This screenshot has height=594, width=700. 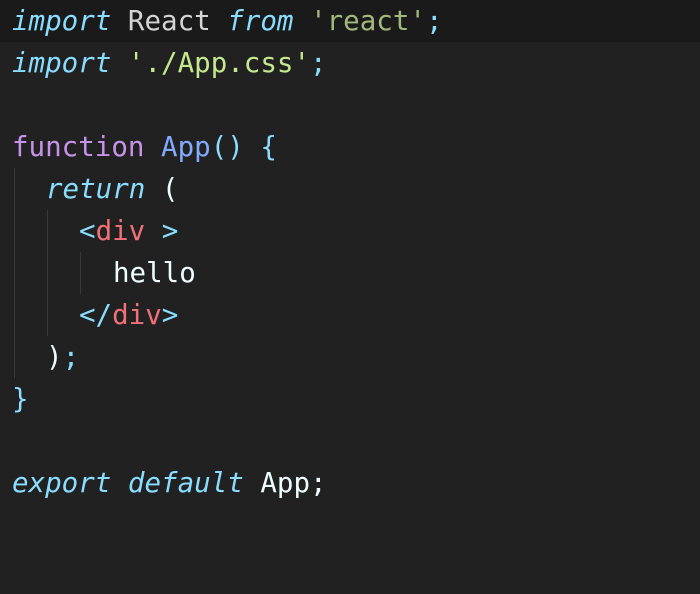 I want to click on code-line-9-content: );, so click(x=62, y=357).